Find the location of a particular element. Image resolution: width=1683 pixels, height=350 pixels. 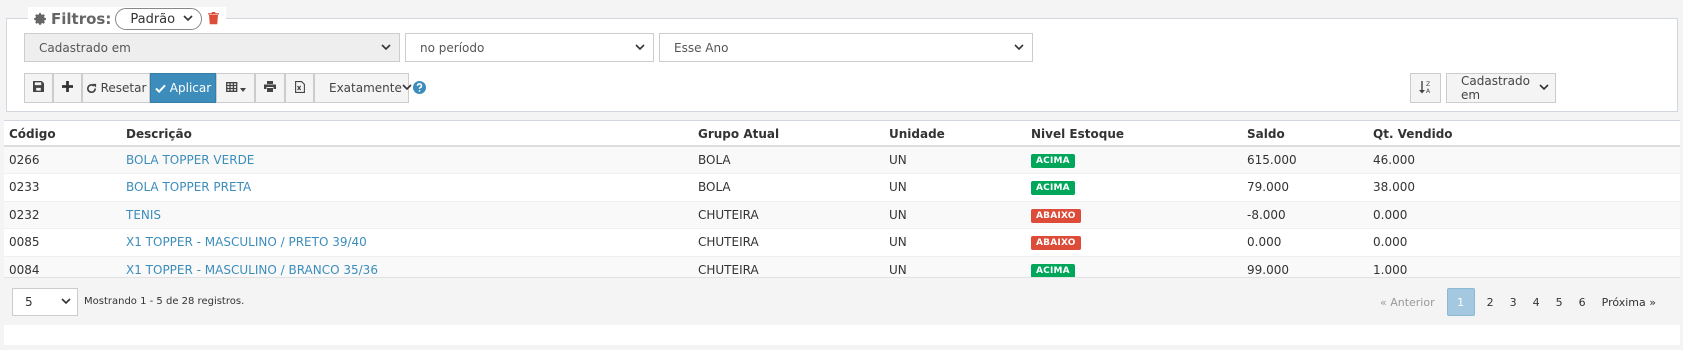

excel-icon is located at coordinates (299, 88).